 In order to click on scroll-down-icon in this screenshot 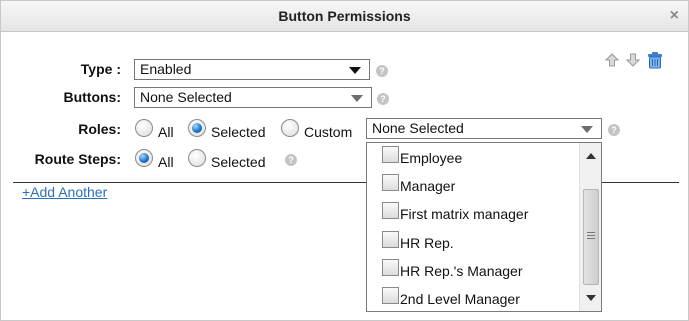, I will do `click(591, 298)`.